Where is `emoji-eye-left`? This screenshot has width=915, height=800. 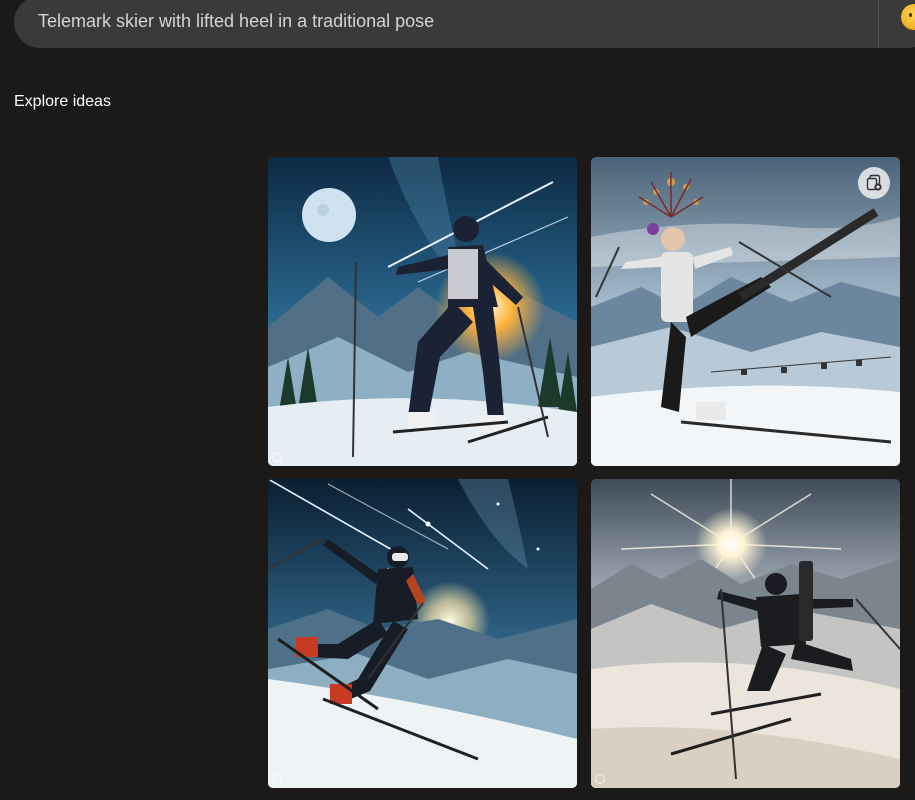
emoji-eye-left is located at coordinates (910, 15).